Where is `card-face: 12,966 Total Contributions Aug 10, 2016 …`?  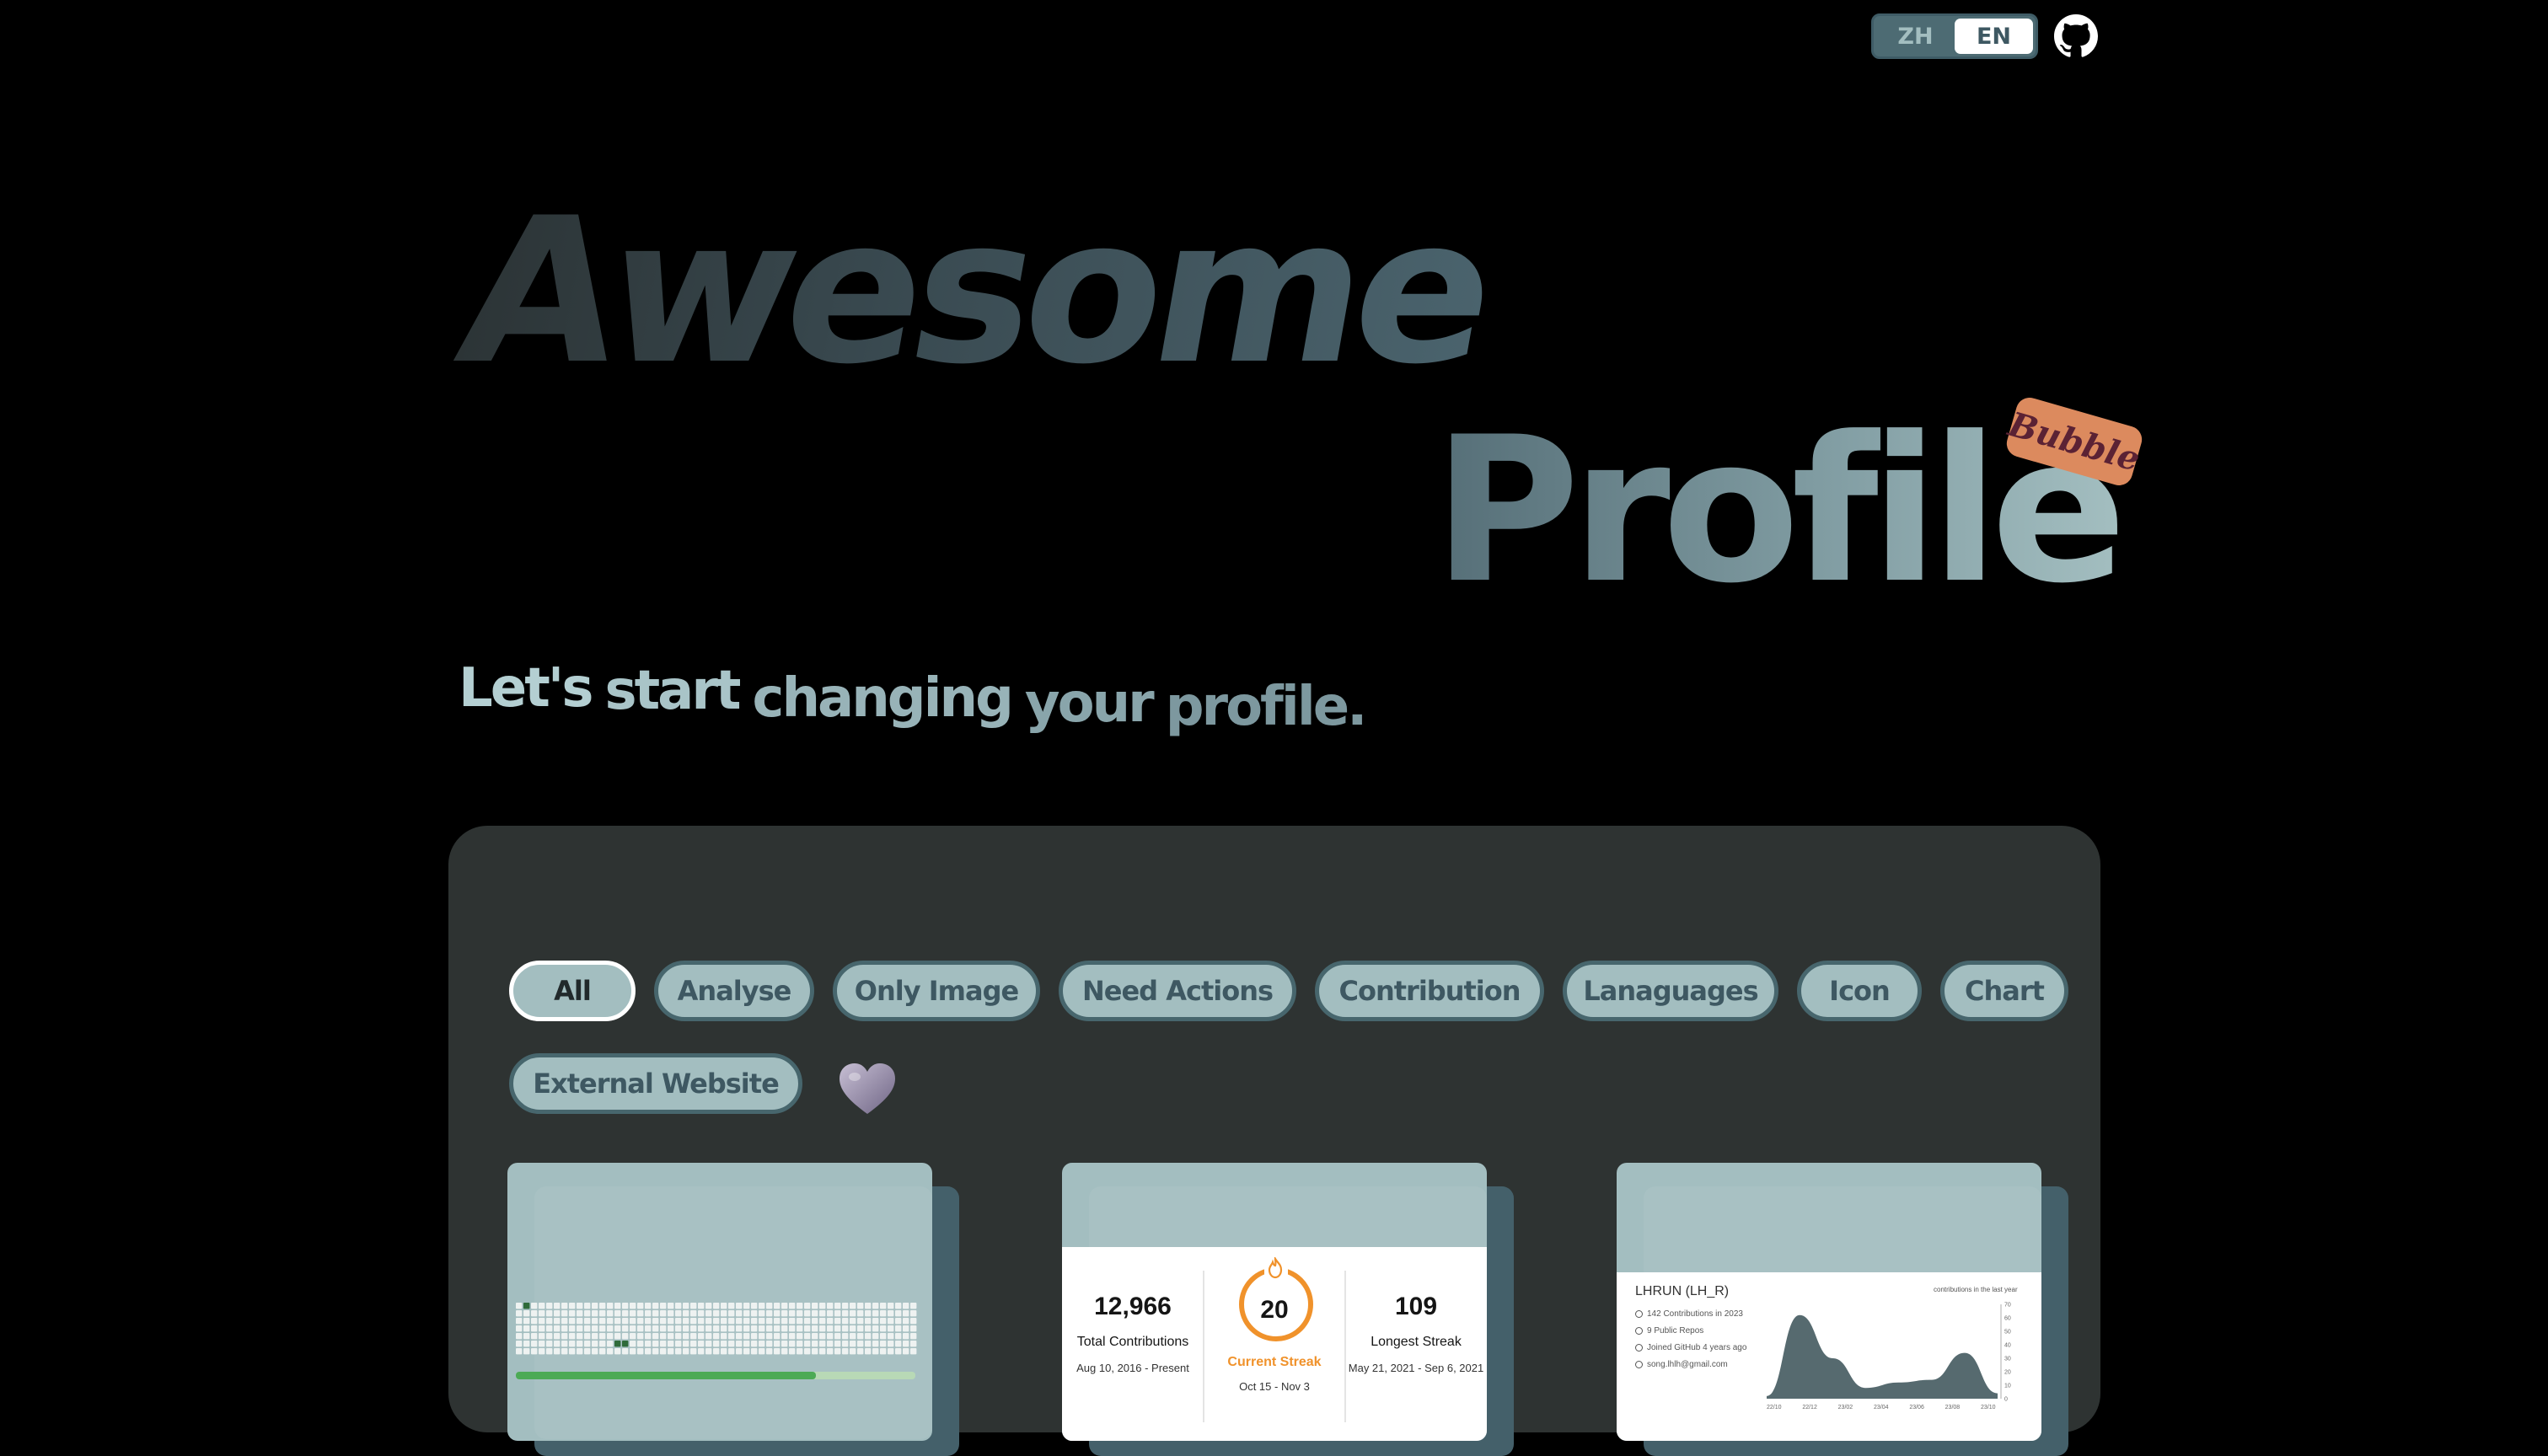
card-face: 12,966 Total Contributions Aug 10, 2016 … is located at coordinates (1274, 1302).